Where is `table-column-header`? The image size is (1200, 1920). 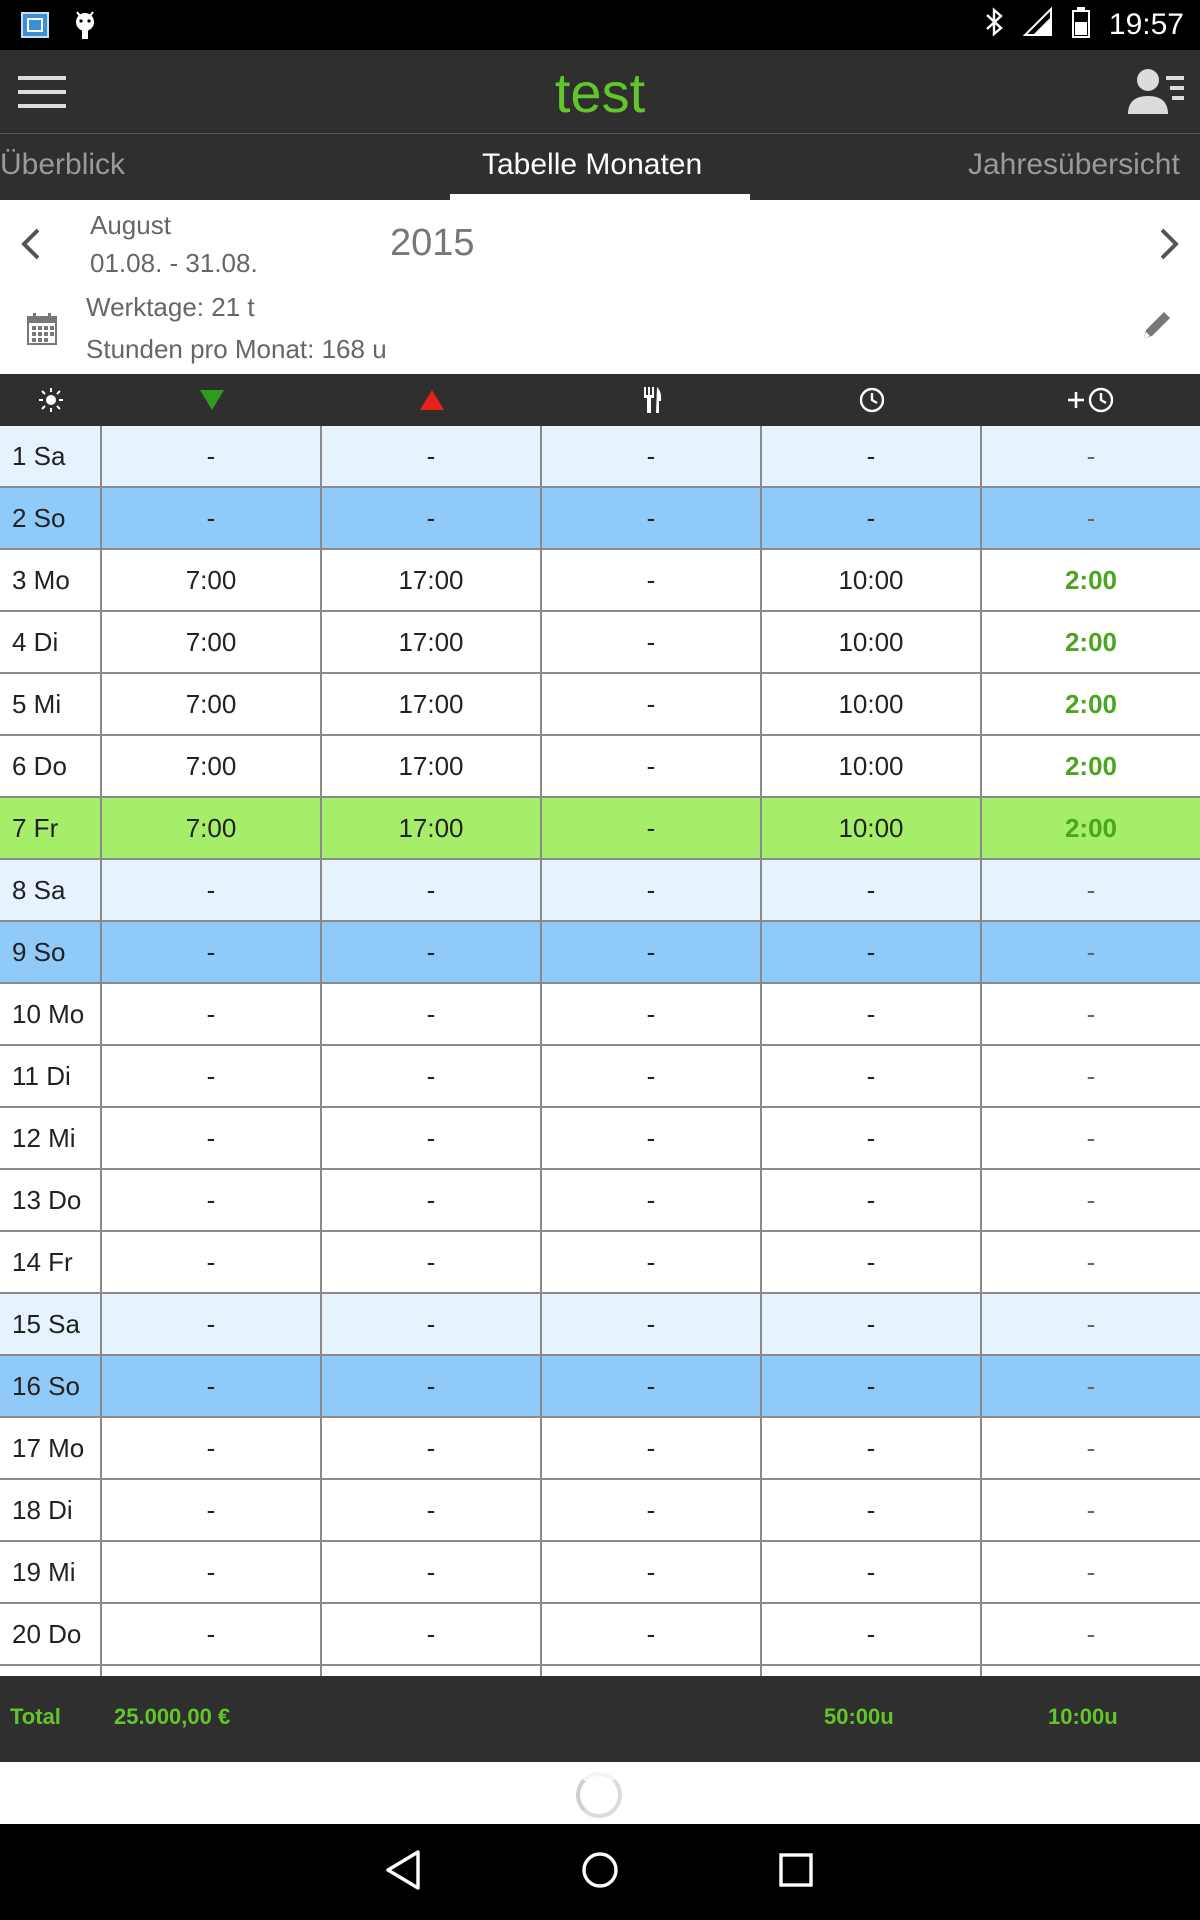 table-column-header is located at coordinates (600, 400).